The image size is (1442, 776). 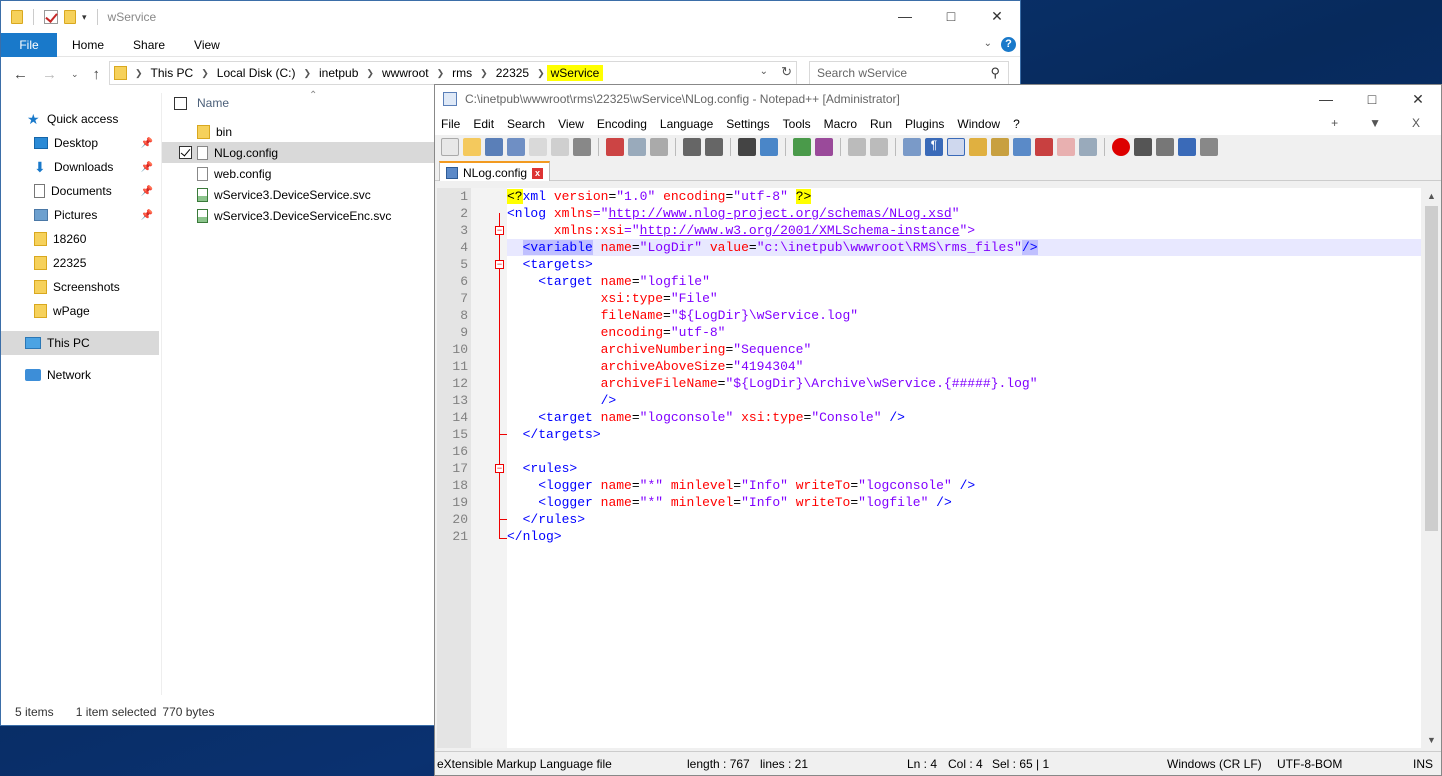 What do you see at coordinates (256, 73) in the screenshot?
I see `breadcrumb-local-disk: Local Disk (C:)` at bounding box center [256, 73].